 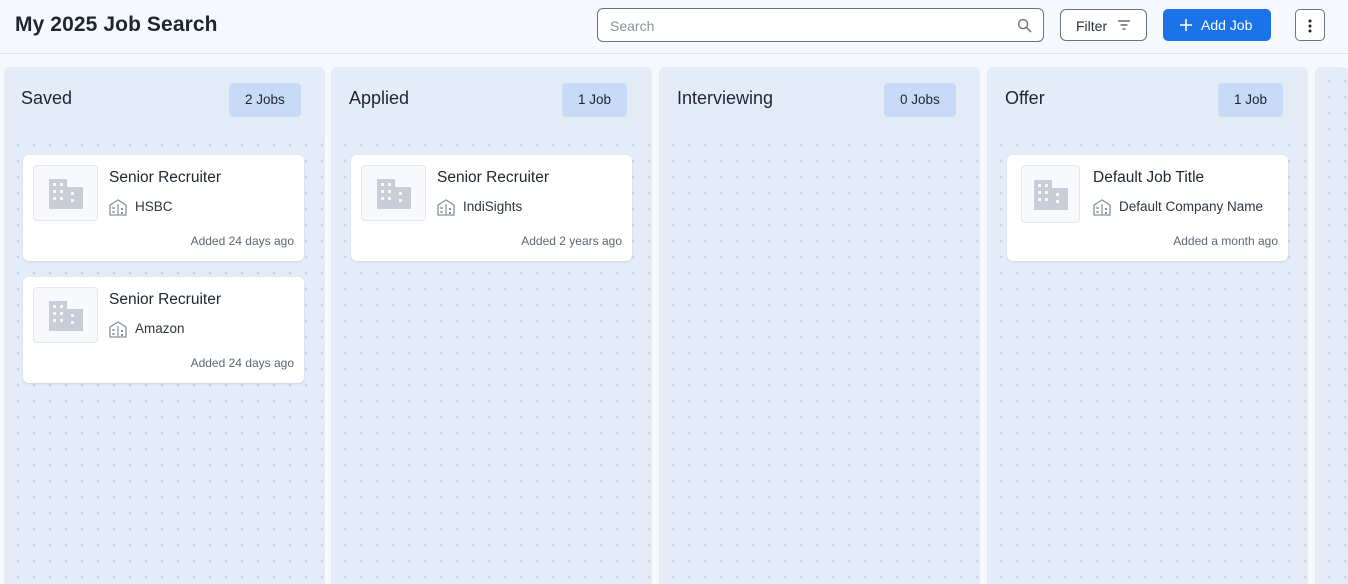 What do you see at coordinates (725, 98) in the screenshot?
I see `column-title: Interviewing` at bounding box center [725, 98].